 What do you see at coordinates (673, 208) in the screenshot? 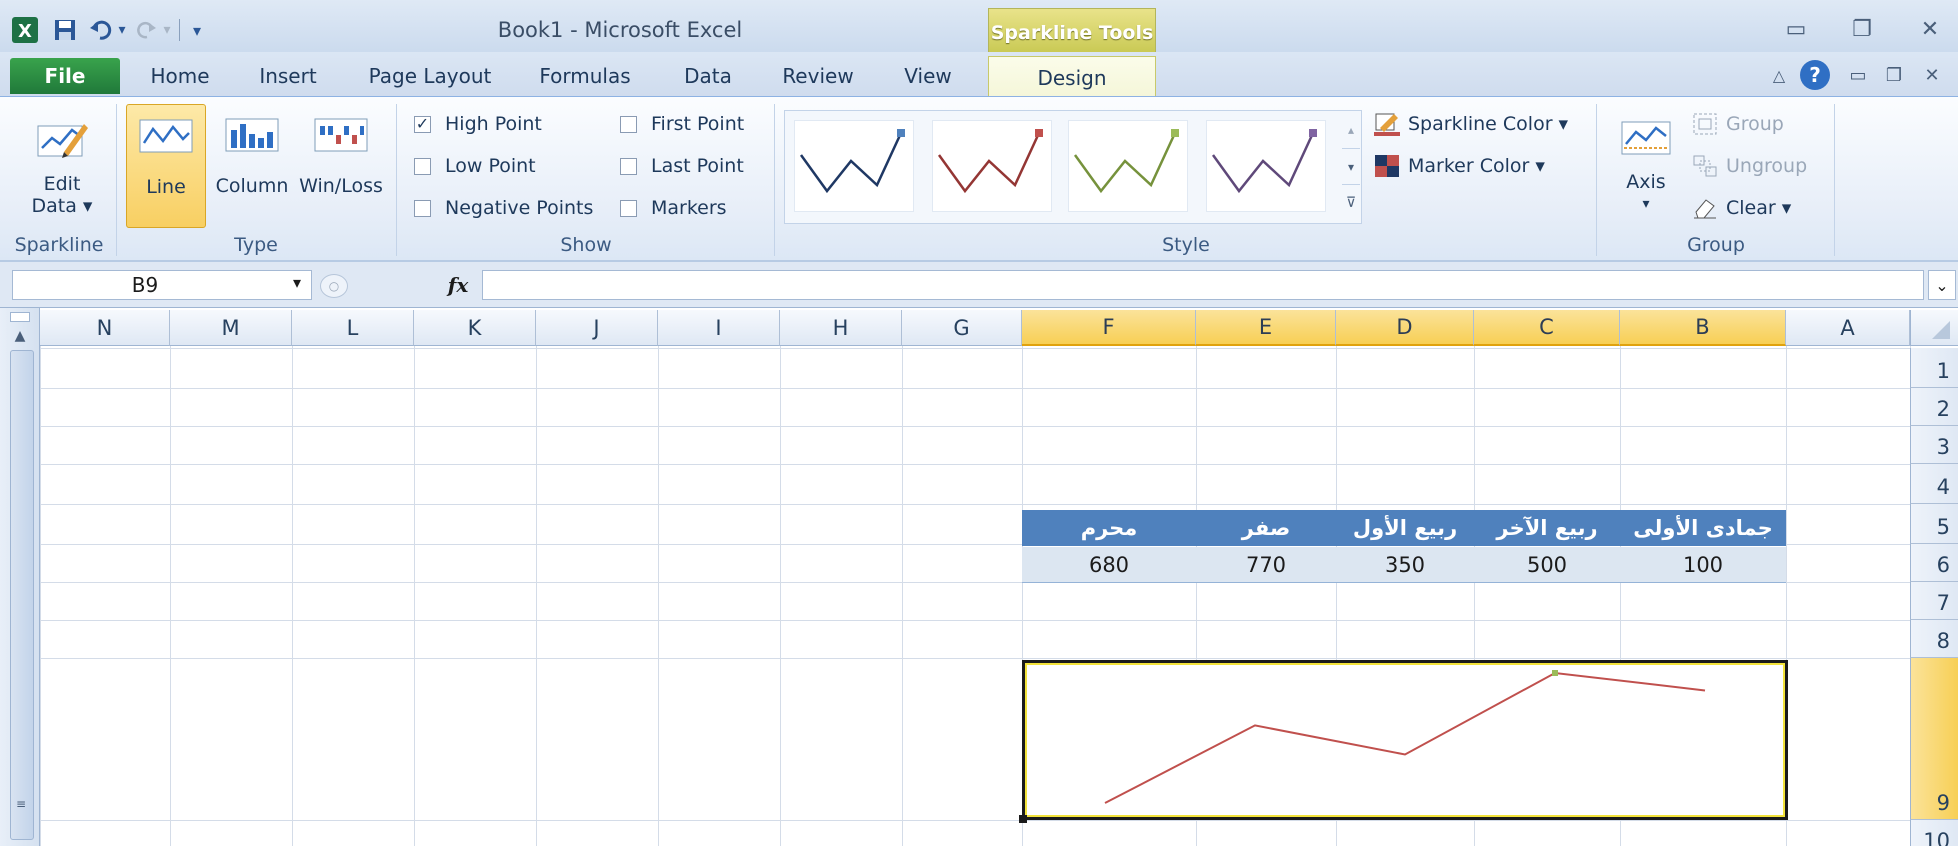
I see `markers-checkbox: Markers` at bounding box center [673, 208].